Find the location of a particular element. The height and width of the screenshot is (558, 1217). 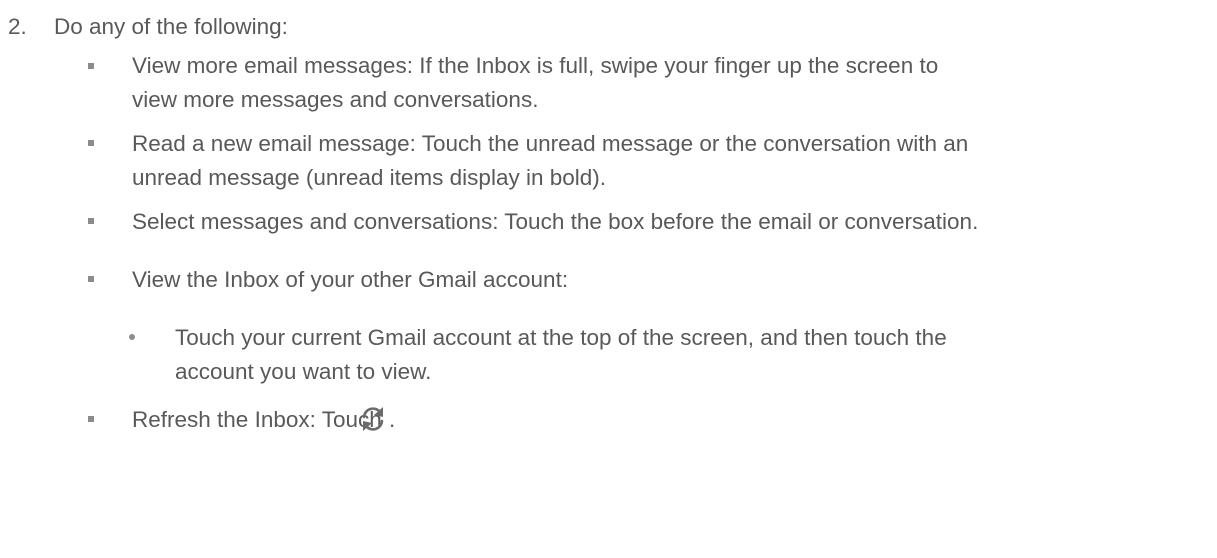

step-intro: Do any of the following: is located at coordinates (171, 26).